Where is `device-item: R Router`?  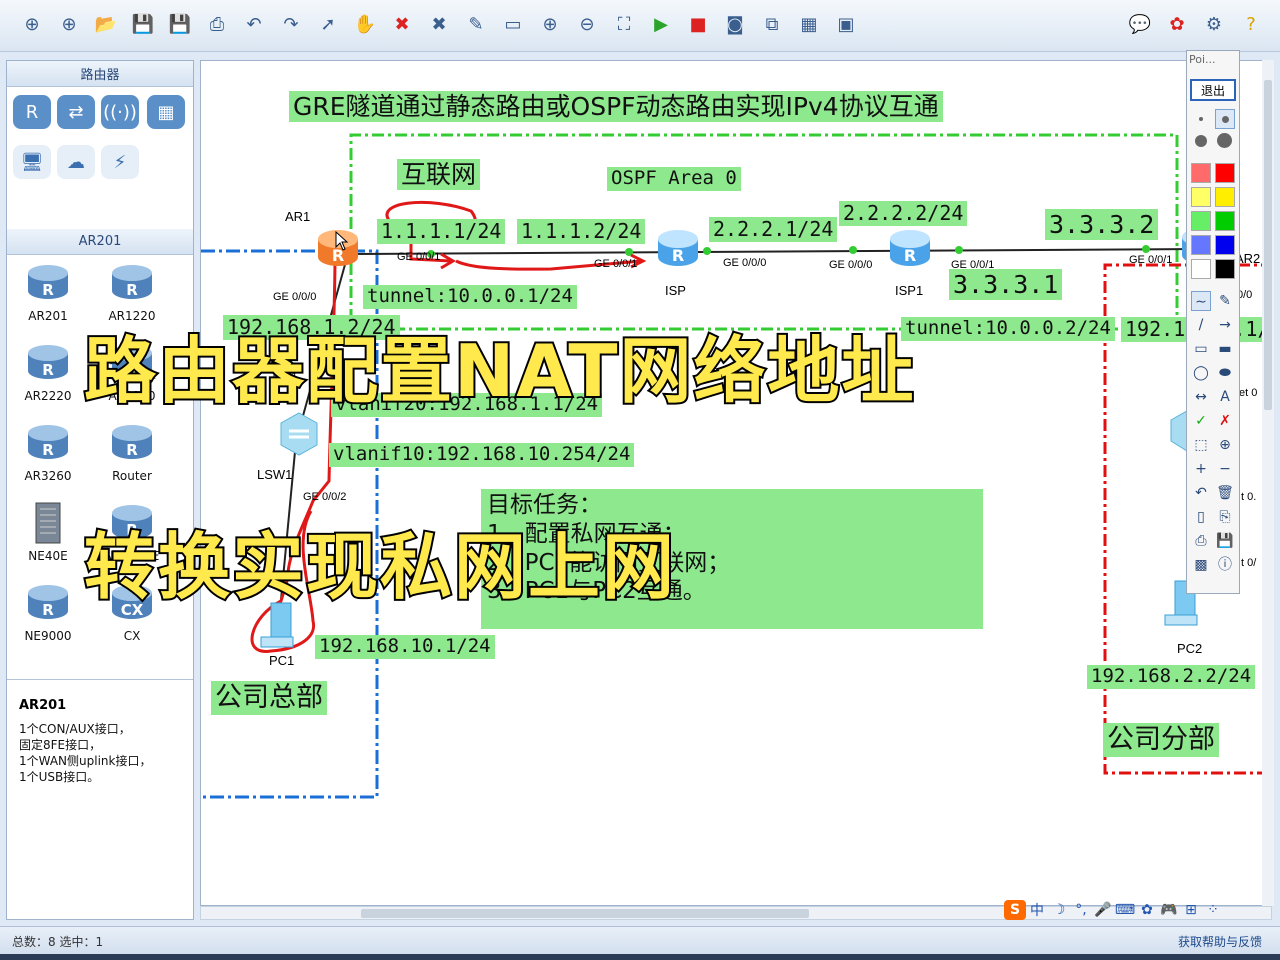 device-item: R Router is located at coordinates (132, 456).